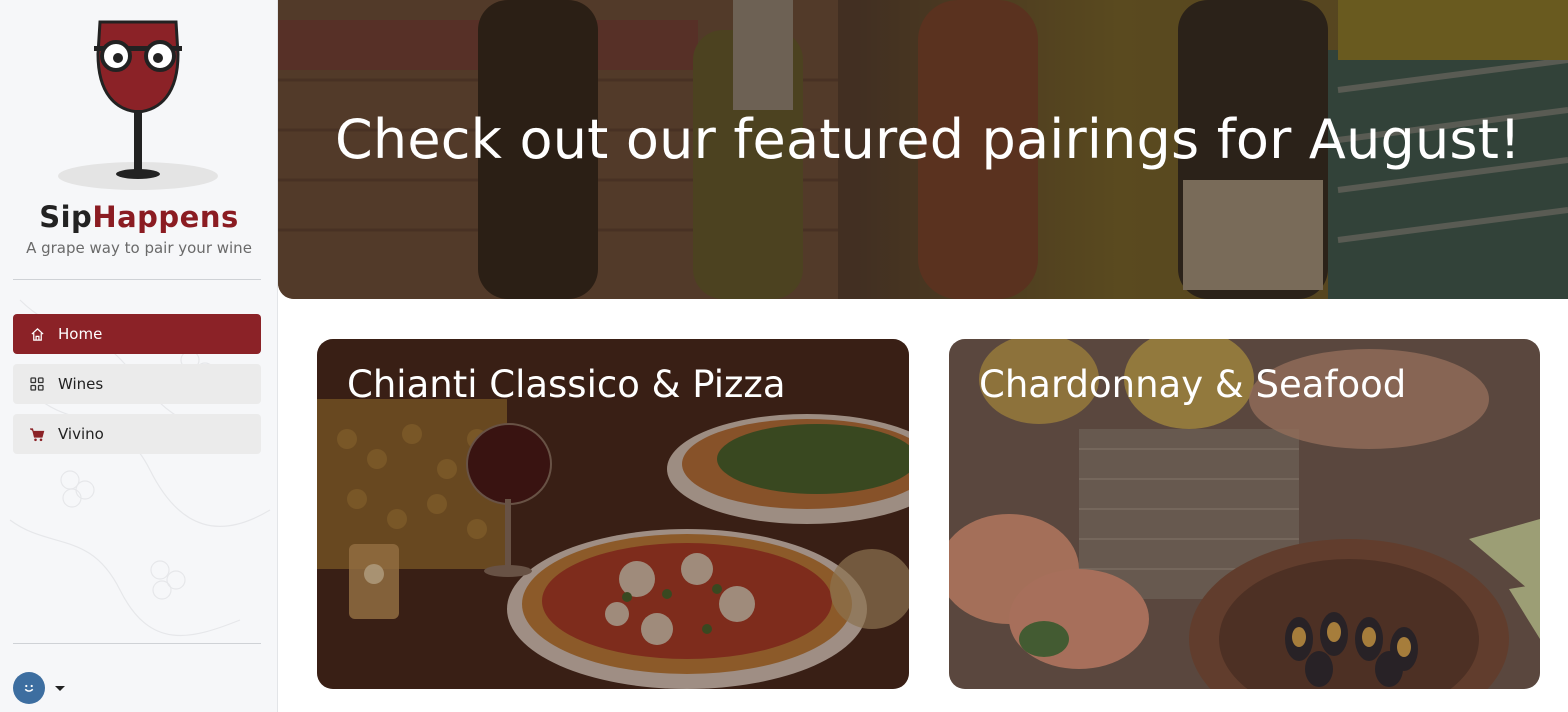 The image size is (1568, 712). I want to click on smiley-icon, so click(29, 688).